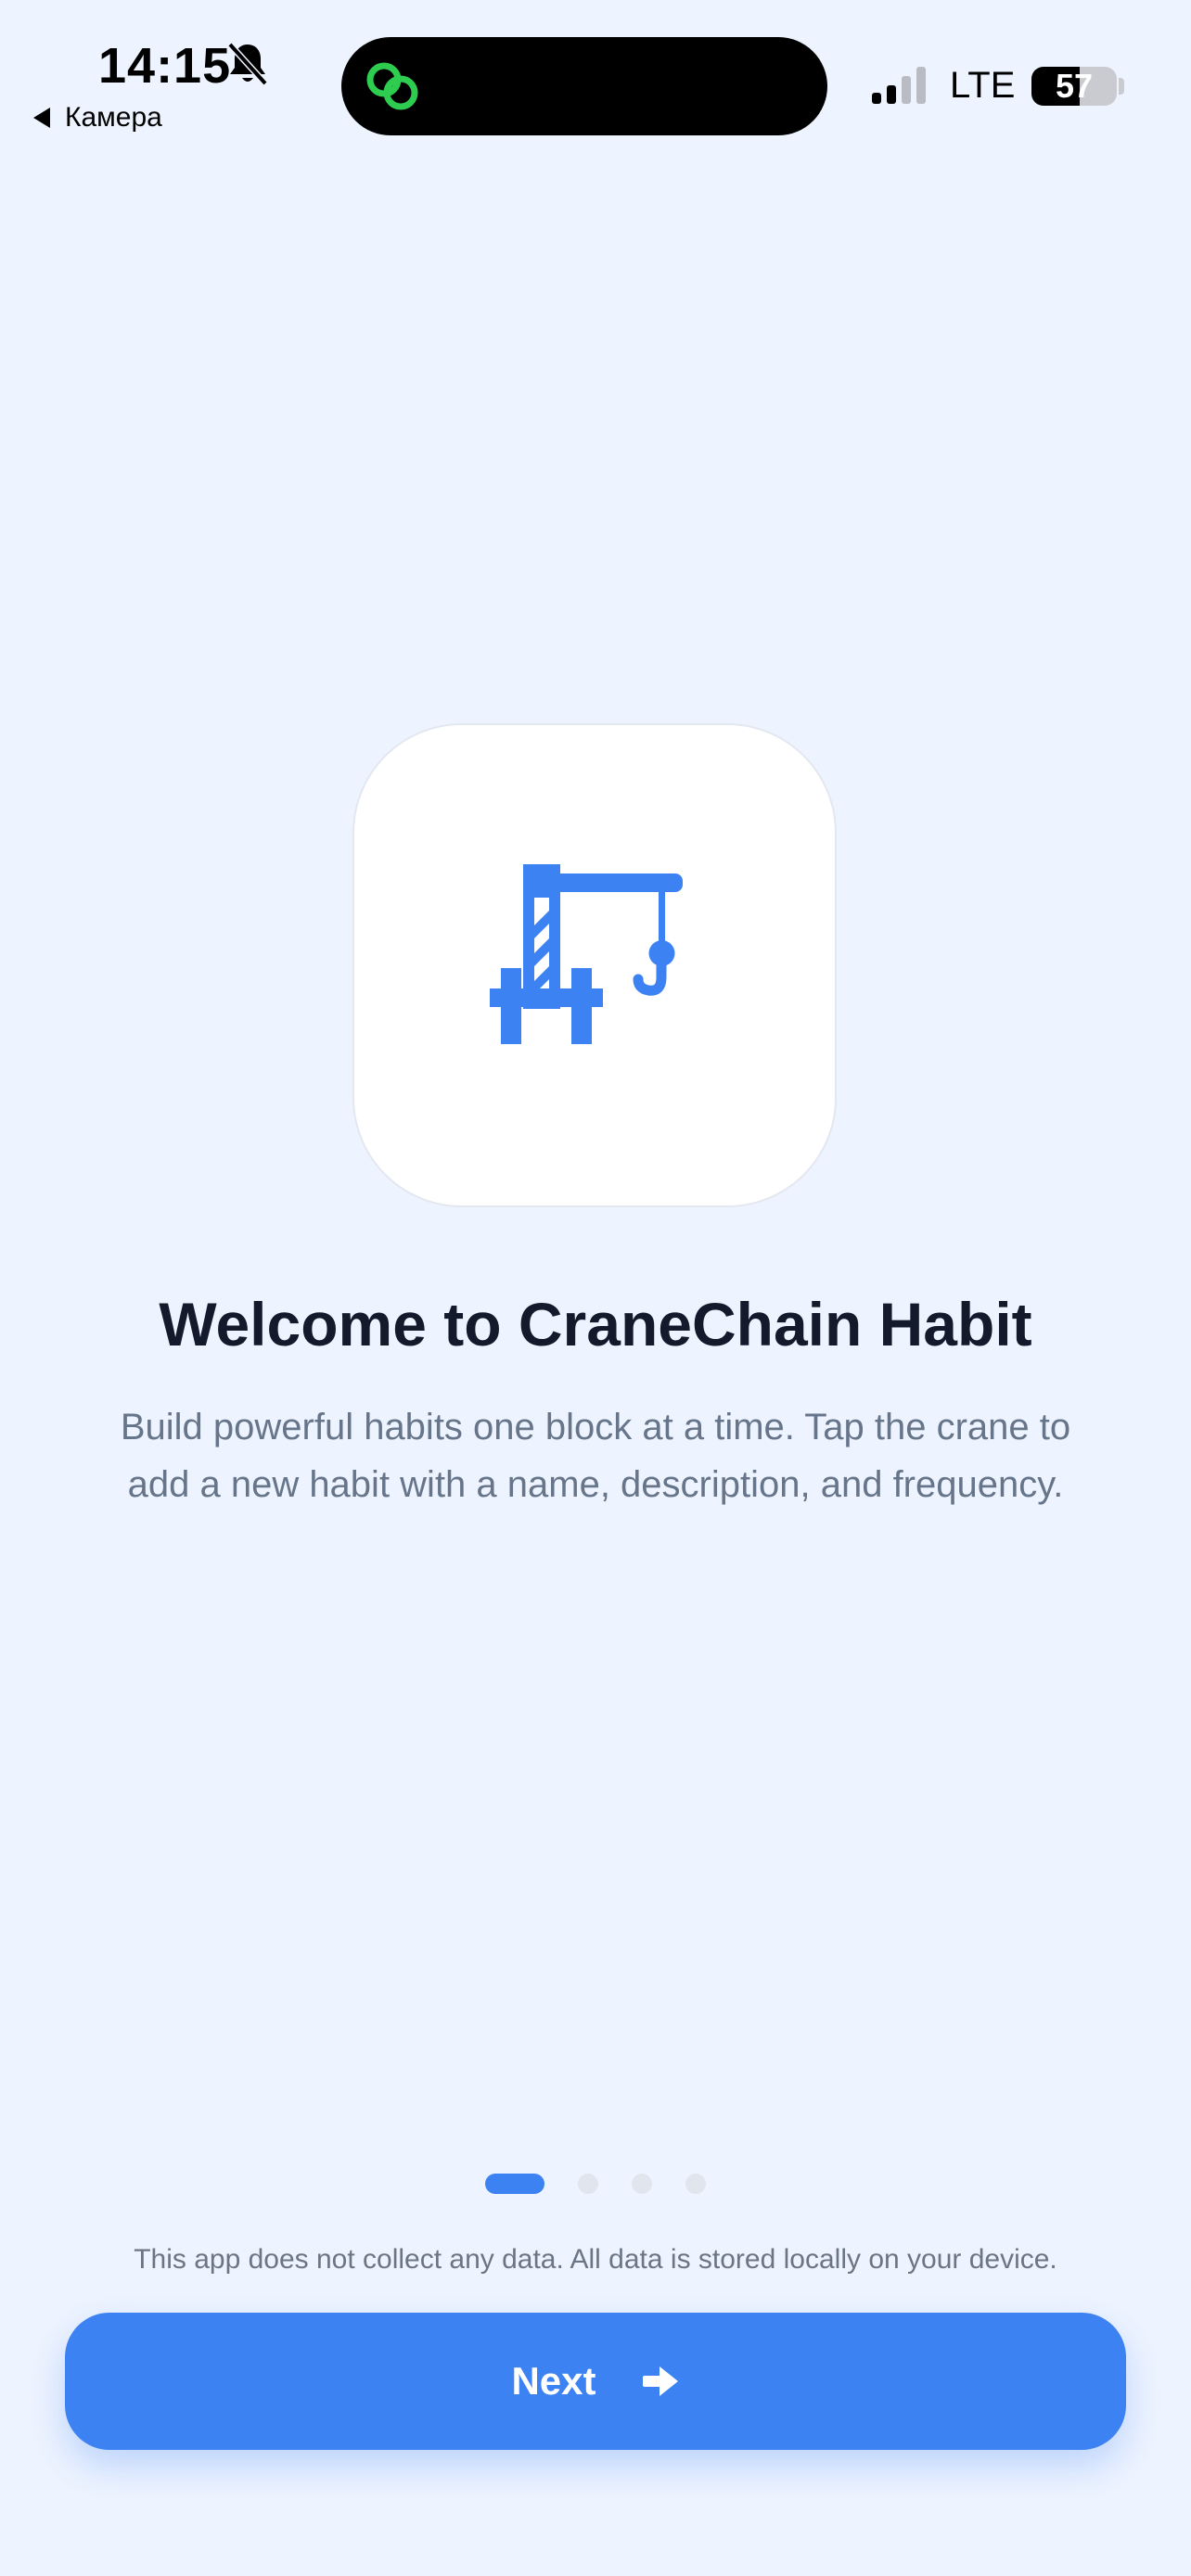 This screenshot has height=2576, width=1191. I want to click on welcome-title: Welcome to CraneChain Habit, so click(595, 1324).